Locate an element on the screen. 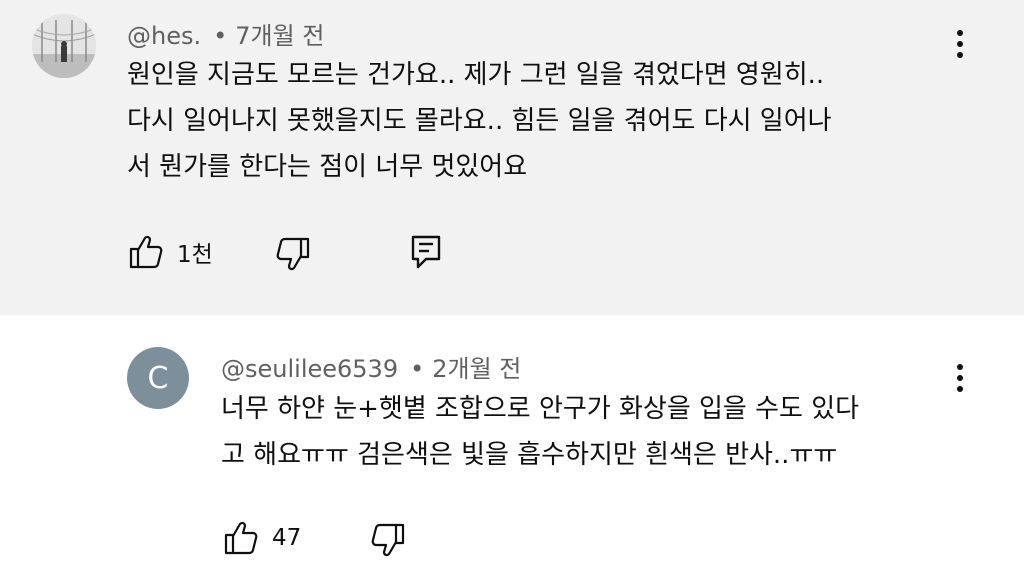 The width and height of the screenshot is (1024, 587). comment-text-line: 다시 일어나지 못했을지도 몰라요.. 힘든 일을 겪어도 다시 일어나 is located at coordinates (479, 121).